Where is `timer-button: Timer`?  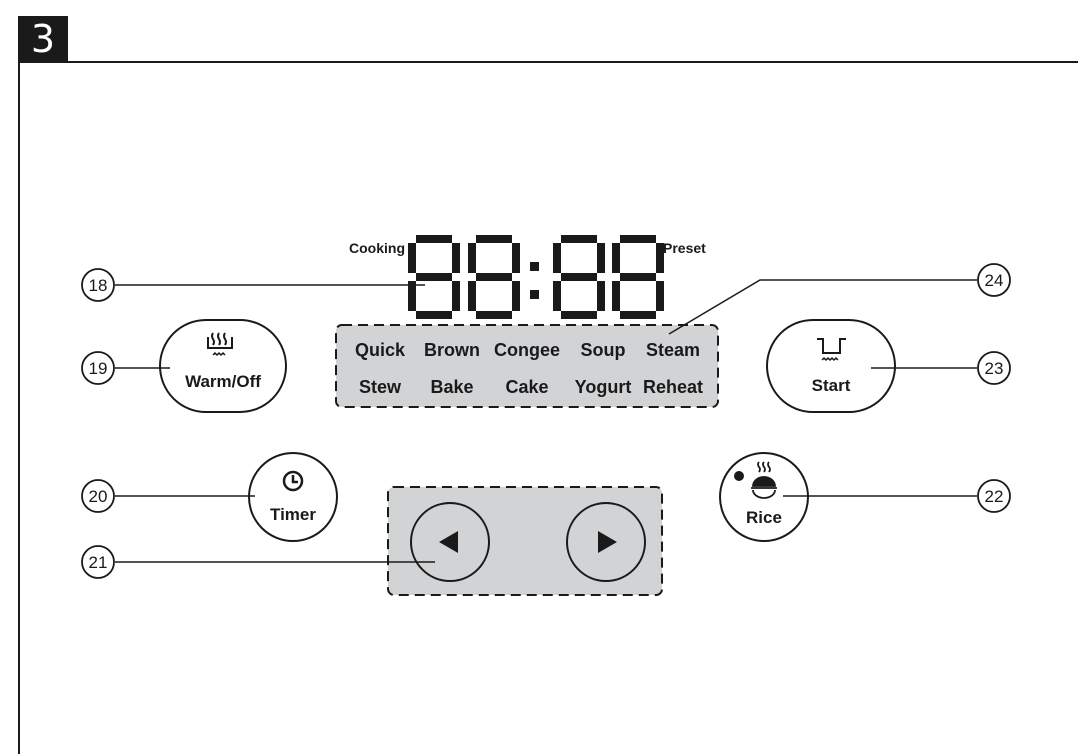 timer-button: Timer is located at coordinates (293, 497).